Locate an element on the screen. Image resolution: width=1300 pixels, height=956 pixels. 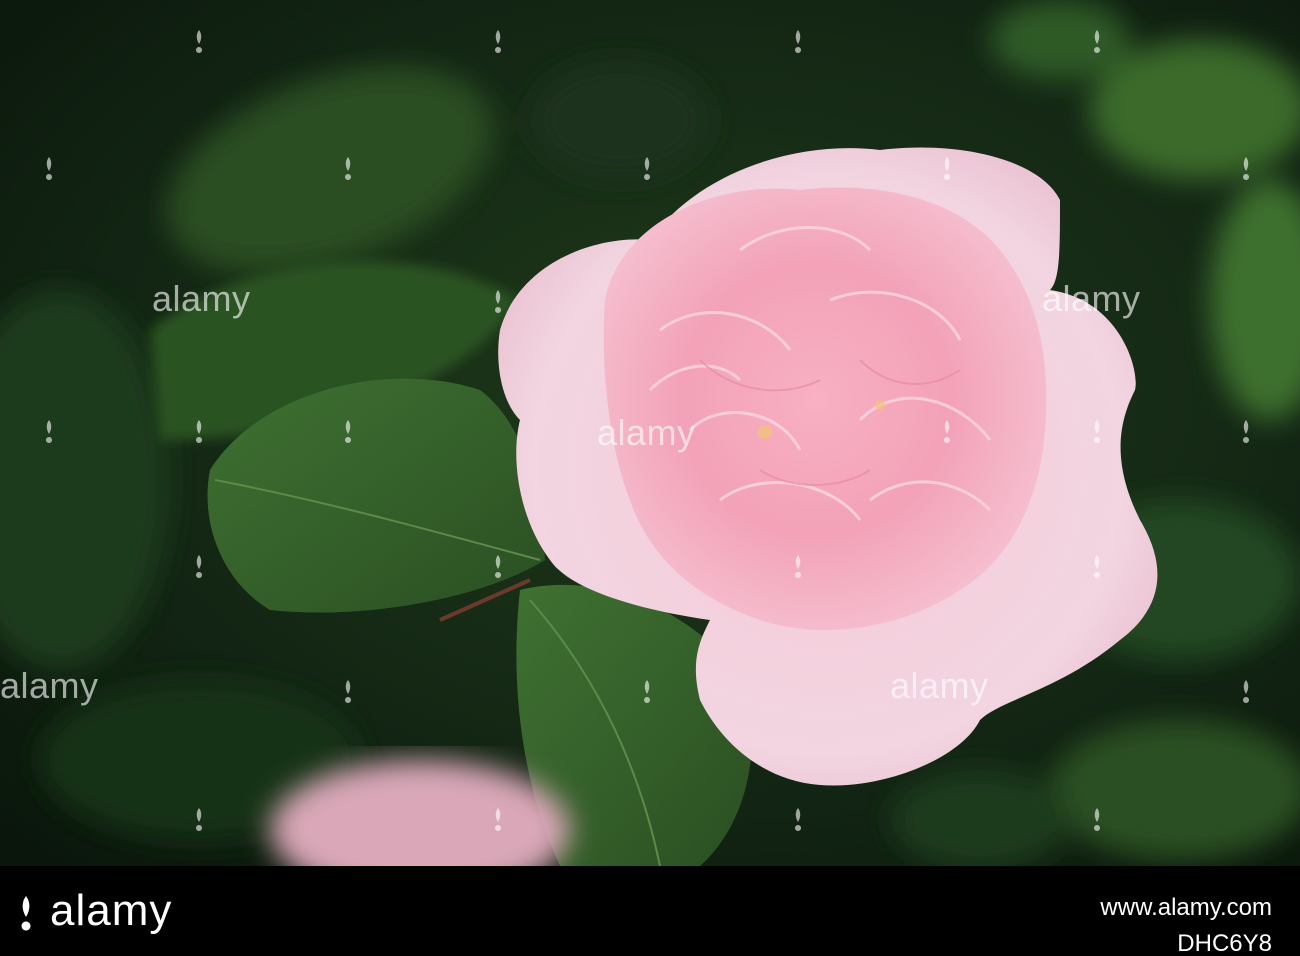
image-id-line: www.alamy.com is located at coordinates (1186, 907).